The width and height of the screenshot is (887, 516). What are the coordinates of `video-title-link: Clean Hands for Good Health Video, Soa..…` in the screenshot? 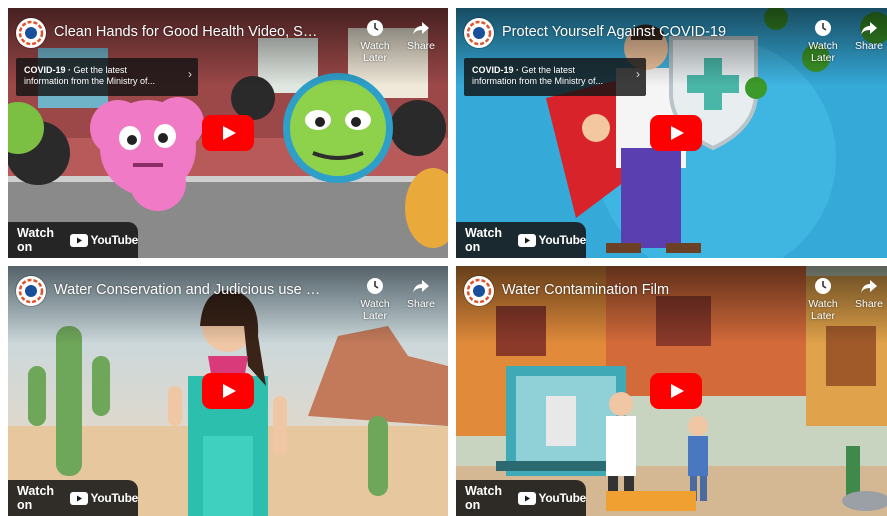 It's located at (189, 32).